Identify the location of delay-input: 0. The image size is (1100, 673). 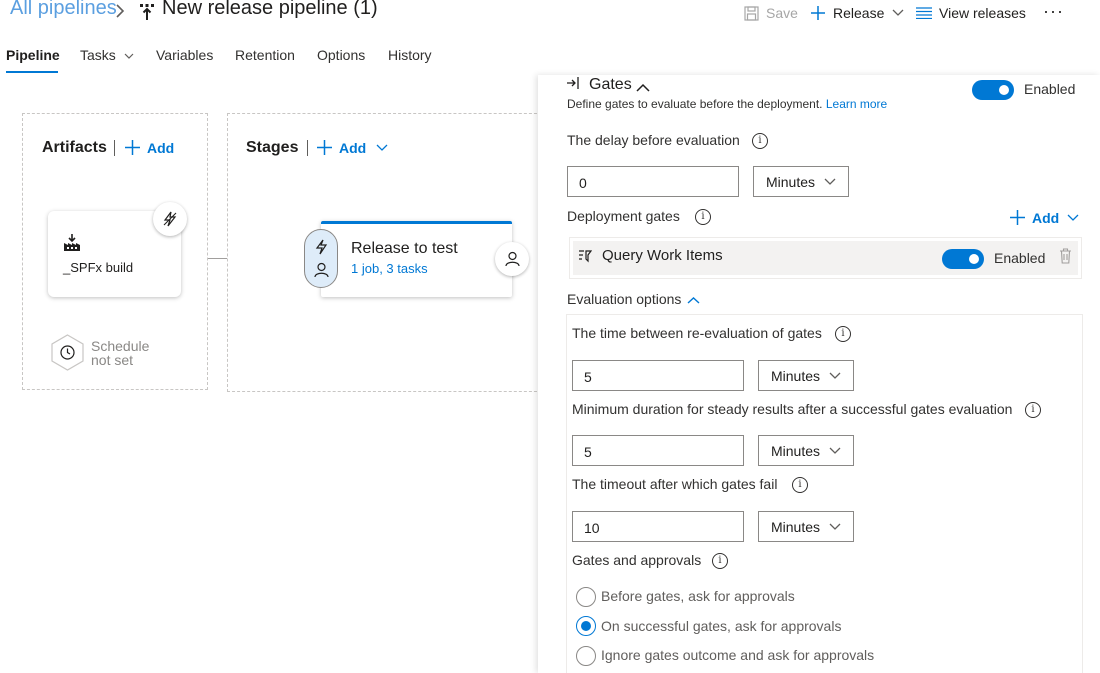
(653, 181).